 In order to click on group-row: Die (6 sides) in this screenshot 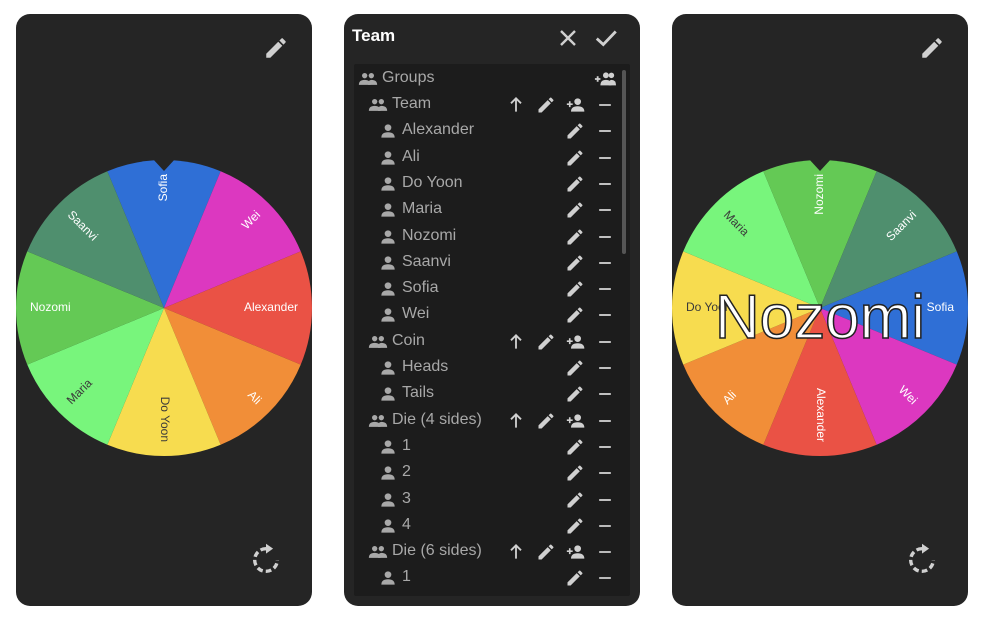, I will do `click(488, 552)`.